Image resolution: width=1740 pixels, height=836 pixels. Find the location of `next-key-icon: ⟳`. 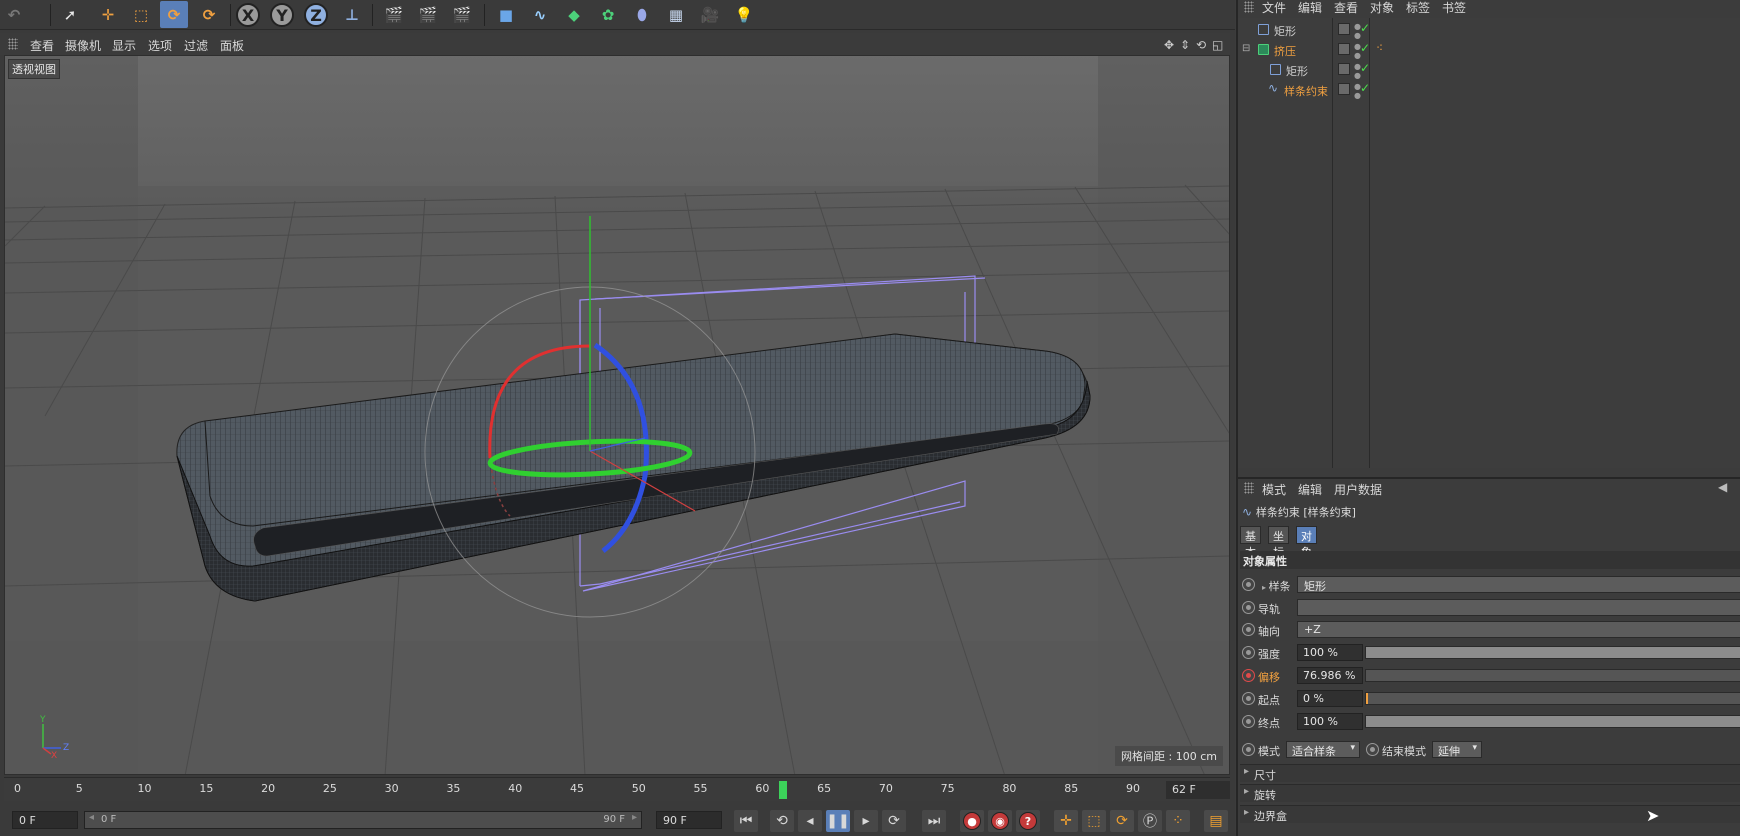

next-key-icon: ⟳ is located at coordinates (894, 821).